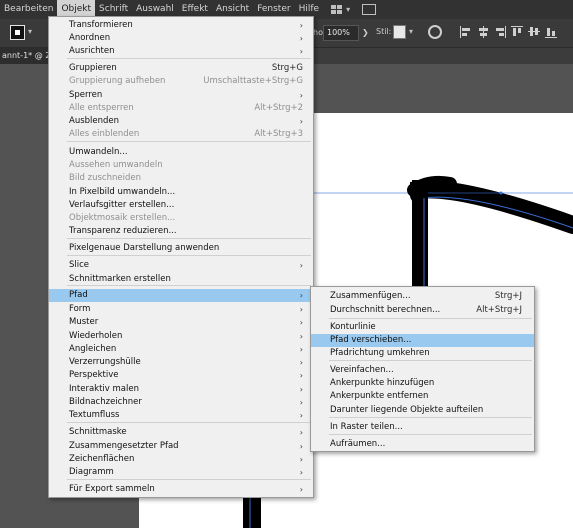 The image size is (573, 528). Describe the element at coordinates (144, 248) in the screenshot. I see `menu-item-label: Pixelgenaue Darstellung anwenden` at that location.